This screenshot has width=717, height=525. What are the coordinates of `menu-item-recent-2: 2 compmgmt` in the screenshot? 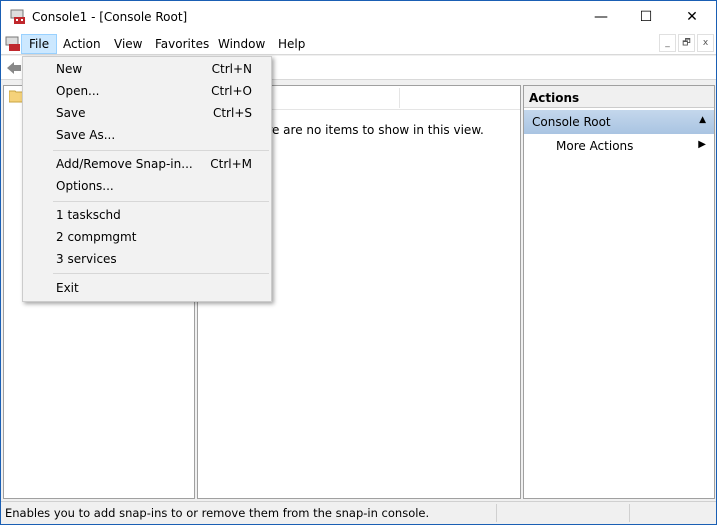 It's located at (147, 237).